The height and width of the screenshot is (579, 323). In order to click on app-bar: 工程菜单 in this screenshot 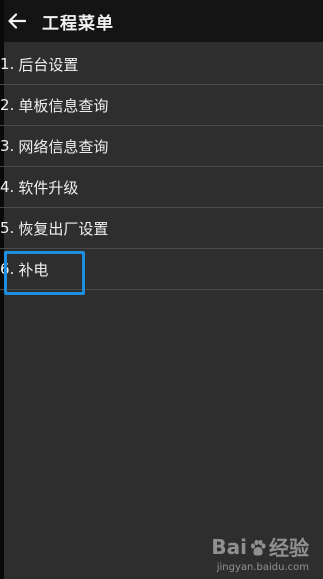, I will do `click(163, 21)`.